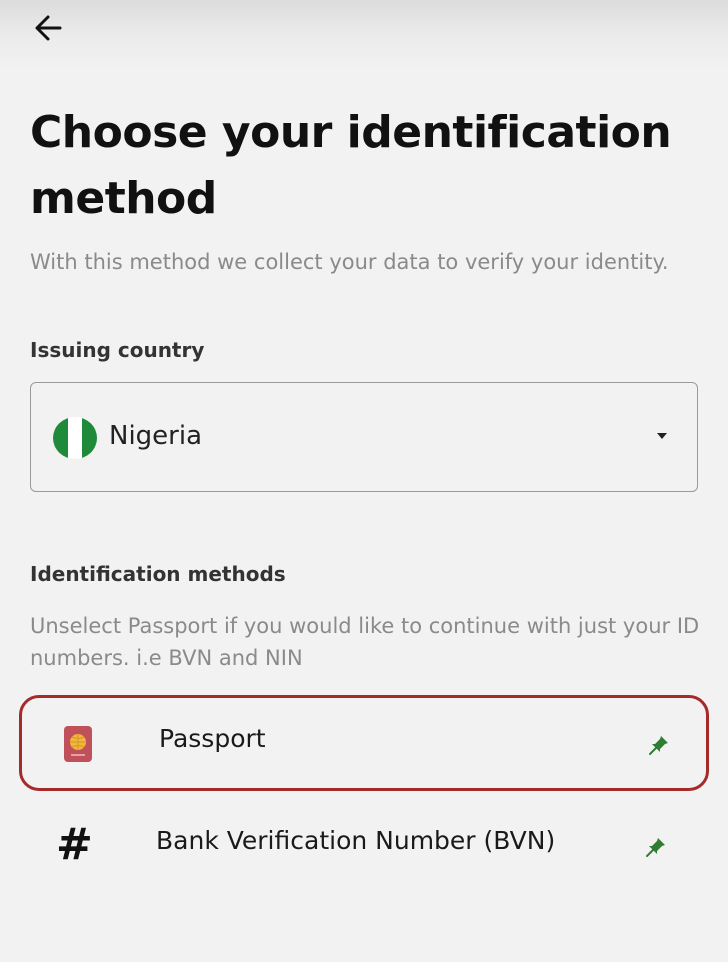  Describe the element at coordinates (74, 844) in the screenshot. I see `hash-icon: #` at that location.